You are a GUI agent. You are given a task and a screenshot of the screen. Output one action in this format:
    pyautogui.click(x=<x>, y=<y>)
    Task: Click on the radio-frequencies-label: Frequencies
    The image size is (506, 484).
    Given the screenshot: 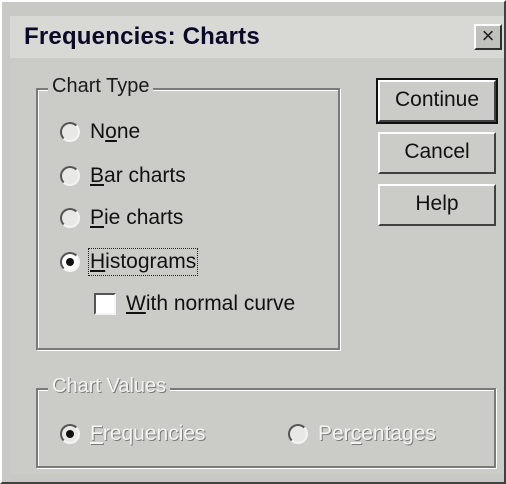 What is the action you would take?
    pyautogui.click(x=148, y=434)
    